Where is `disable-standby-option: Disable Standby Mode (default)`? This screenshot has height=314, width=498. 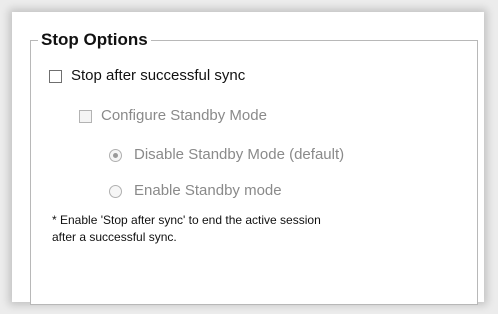
disable-standby-option: Disable Standby Mode (default) is located at coordinates (226, 155).